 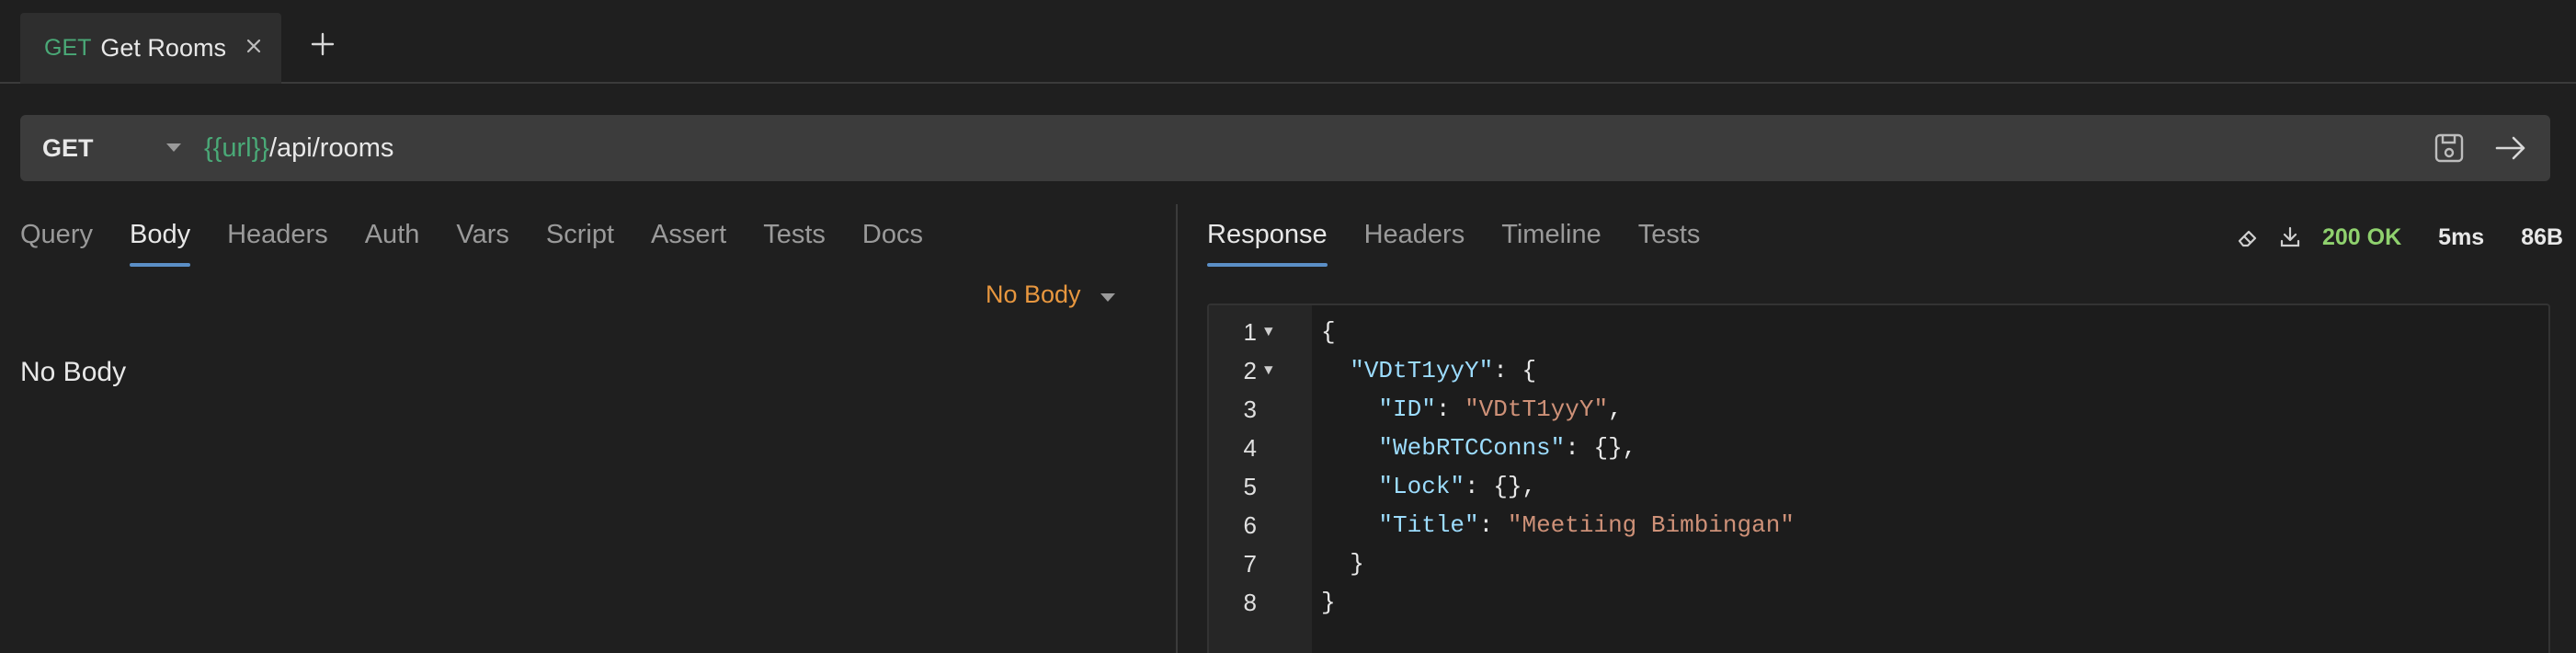 What do you see at coordinates (892, 239) in the screenshot?
I see `tab-docs: Docs` at bounding box center [892, 239].